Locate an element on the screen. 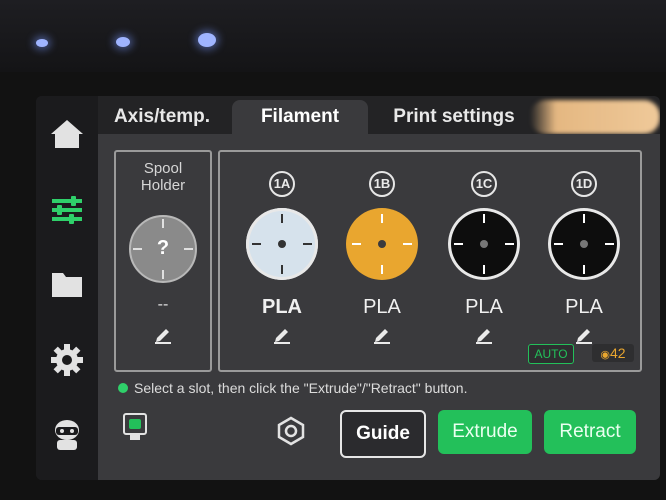 The image size is (666, 500). home-icon is located at coordinates (67, 134).